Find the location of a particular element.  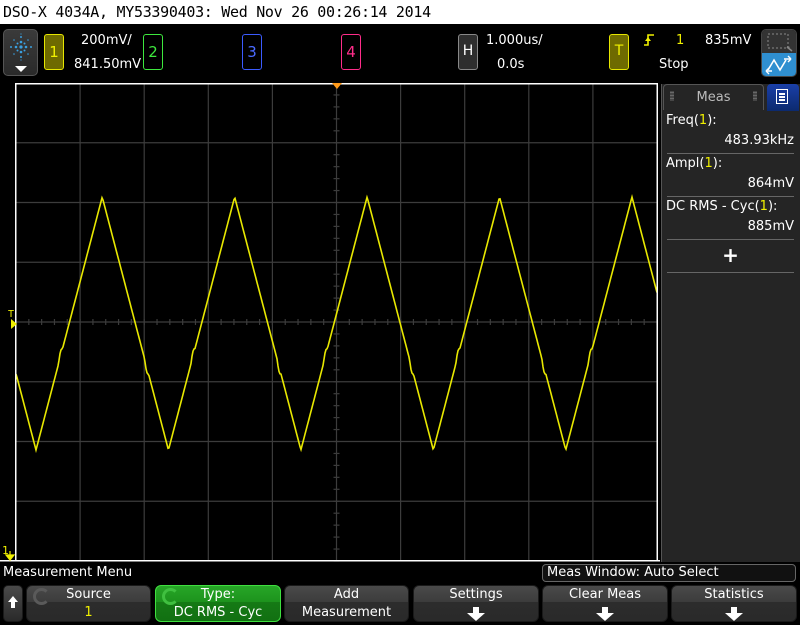

menu-back-button is located at coordinates (13, 603).